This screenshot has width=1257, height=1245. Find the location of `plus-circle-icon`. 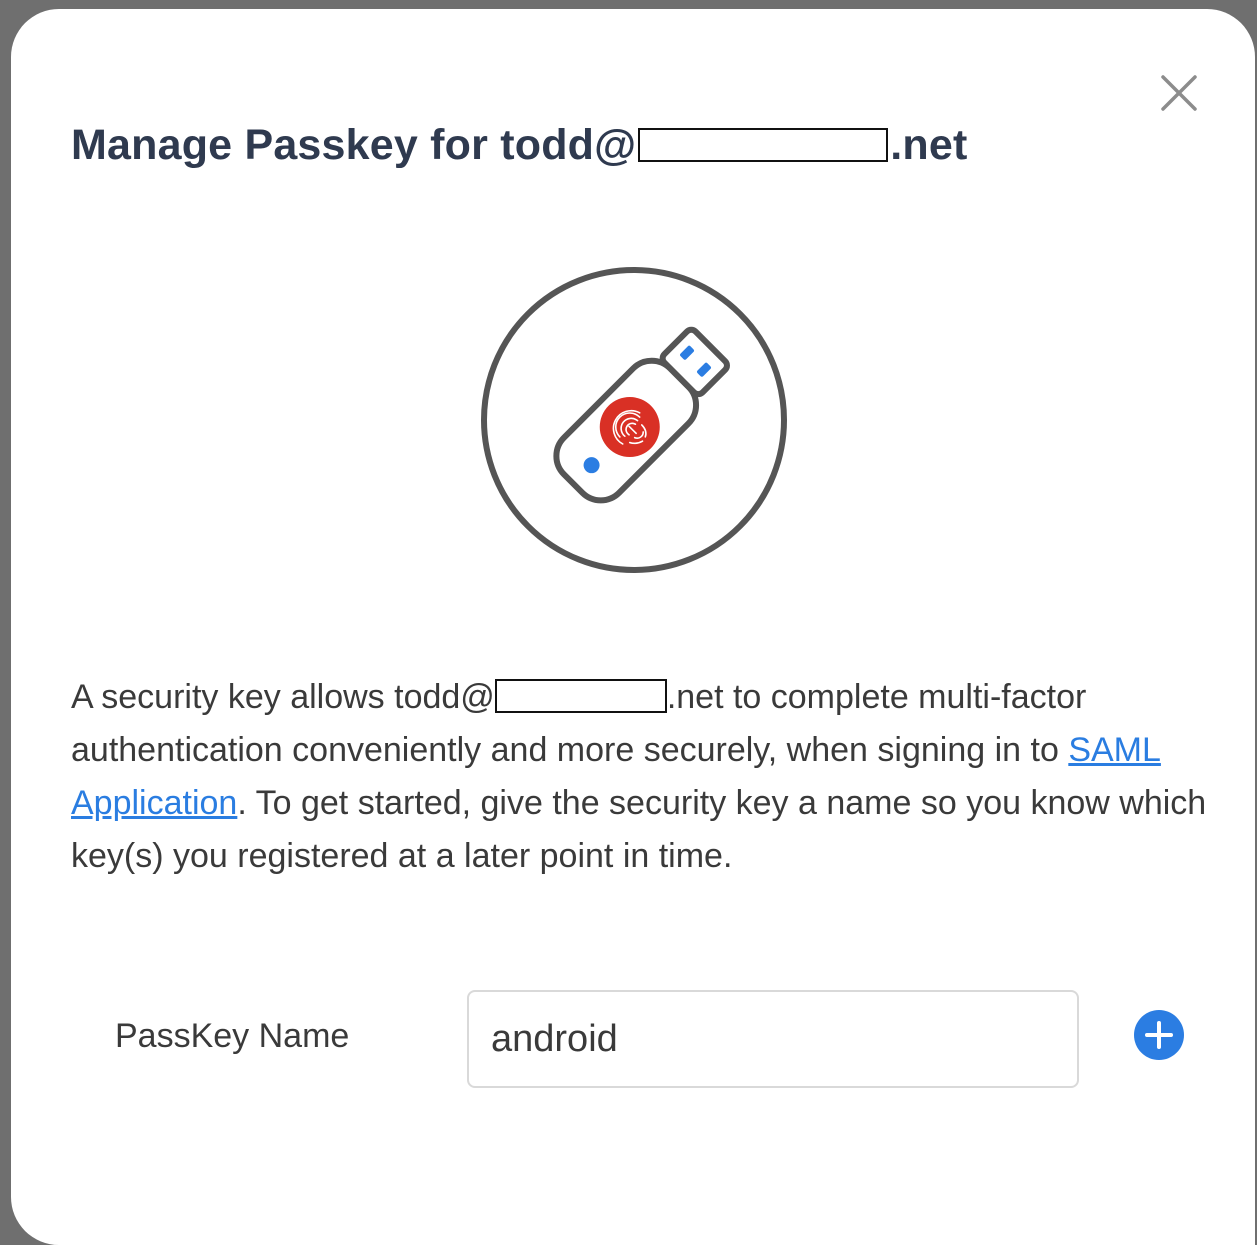

plus-circle-icon is located at coordinates (1159, 1035).